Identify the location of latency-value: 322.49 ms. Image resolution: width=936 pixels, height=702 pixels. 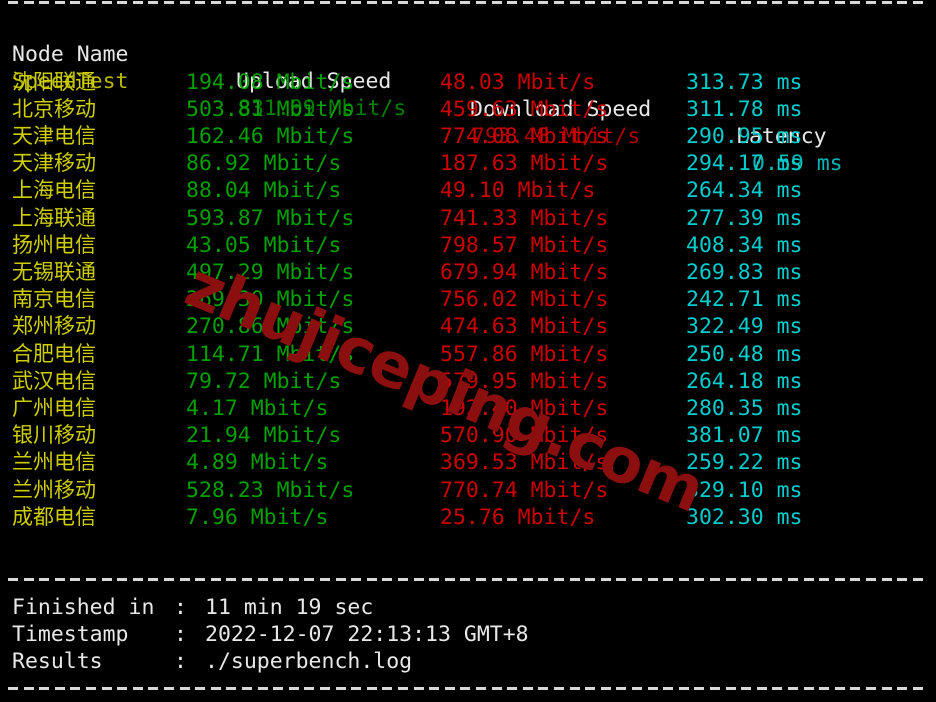
(744, 327).